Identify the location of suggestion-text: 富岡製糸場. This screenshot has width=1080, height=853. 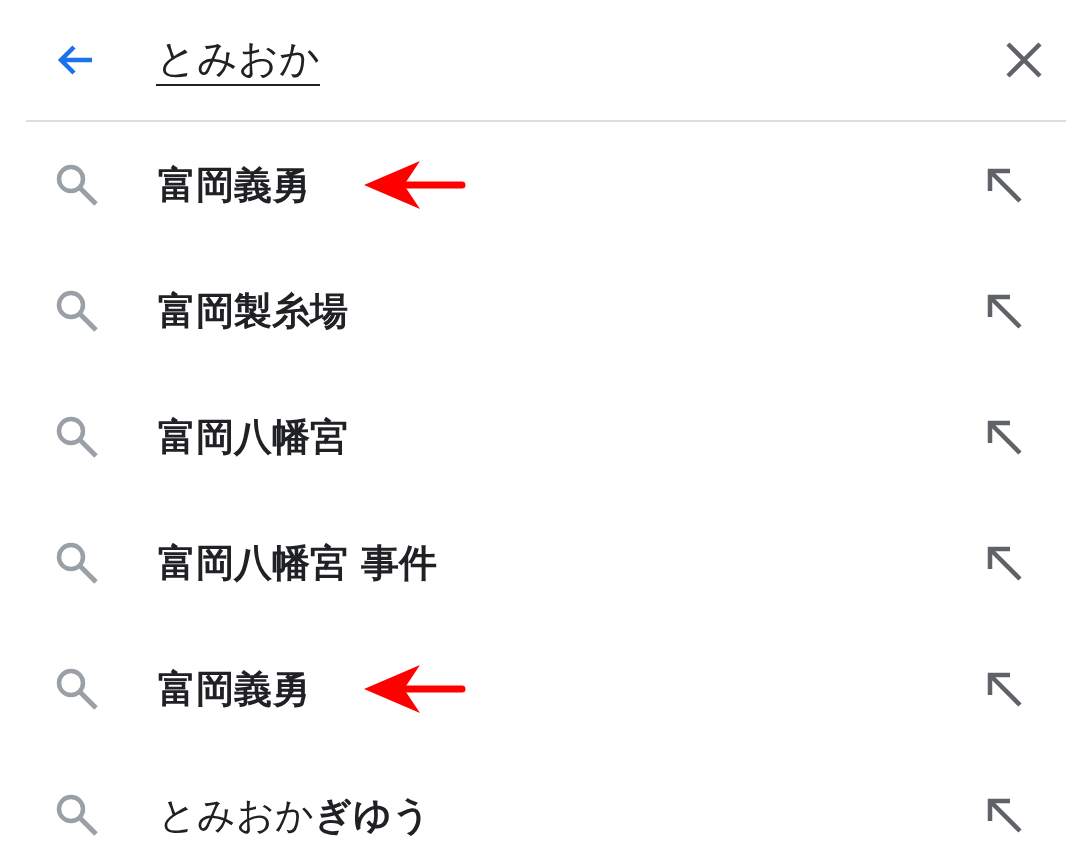
(253, 311).